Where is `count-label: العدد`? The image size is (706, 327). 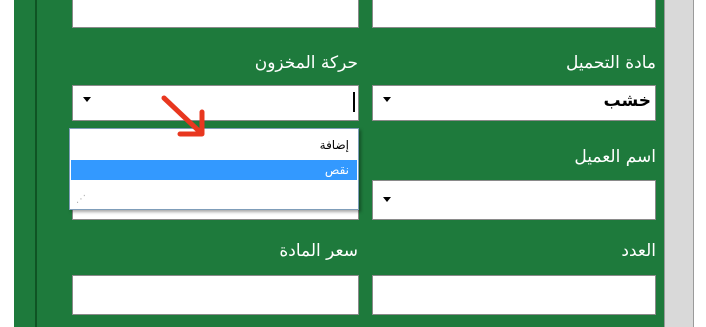 count-label: العدد is located at coordinates (638, 251).